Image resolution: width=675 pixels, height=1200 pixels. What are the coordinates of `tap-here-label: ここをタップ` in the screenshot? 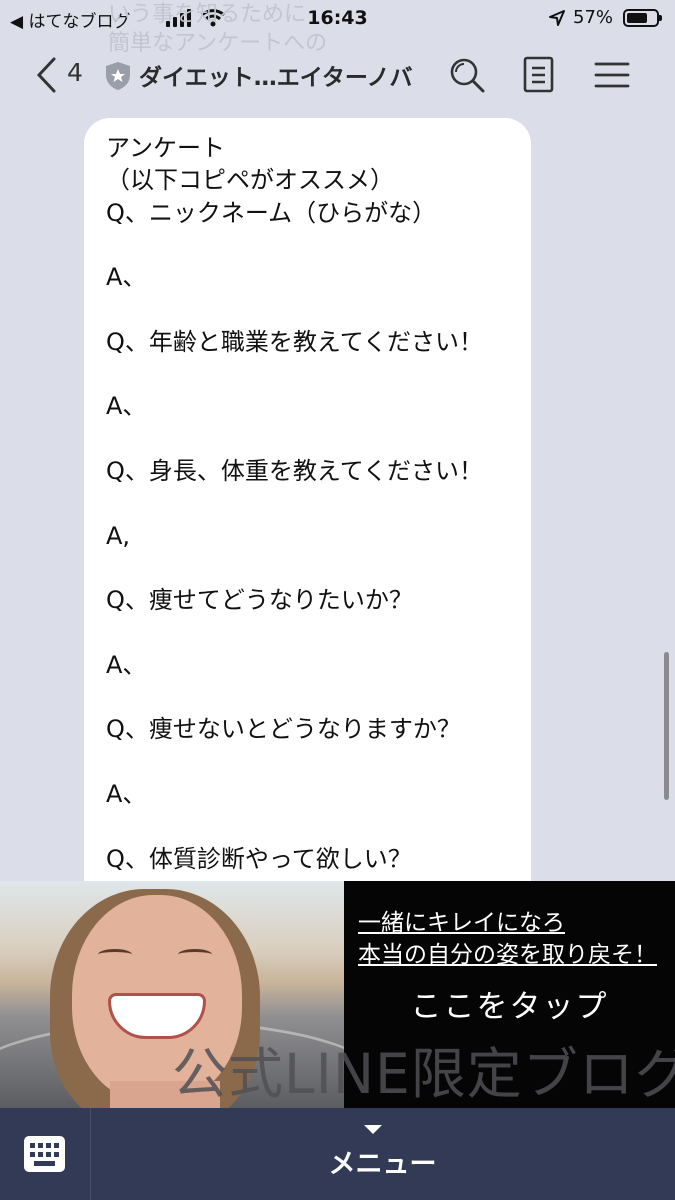 It's located at (509, 1003).